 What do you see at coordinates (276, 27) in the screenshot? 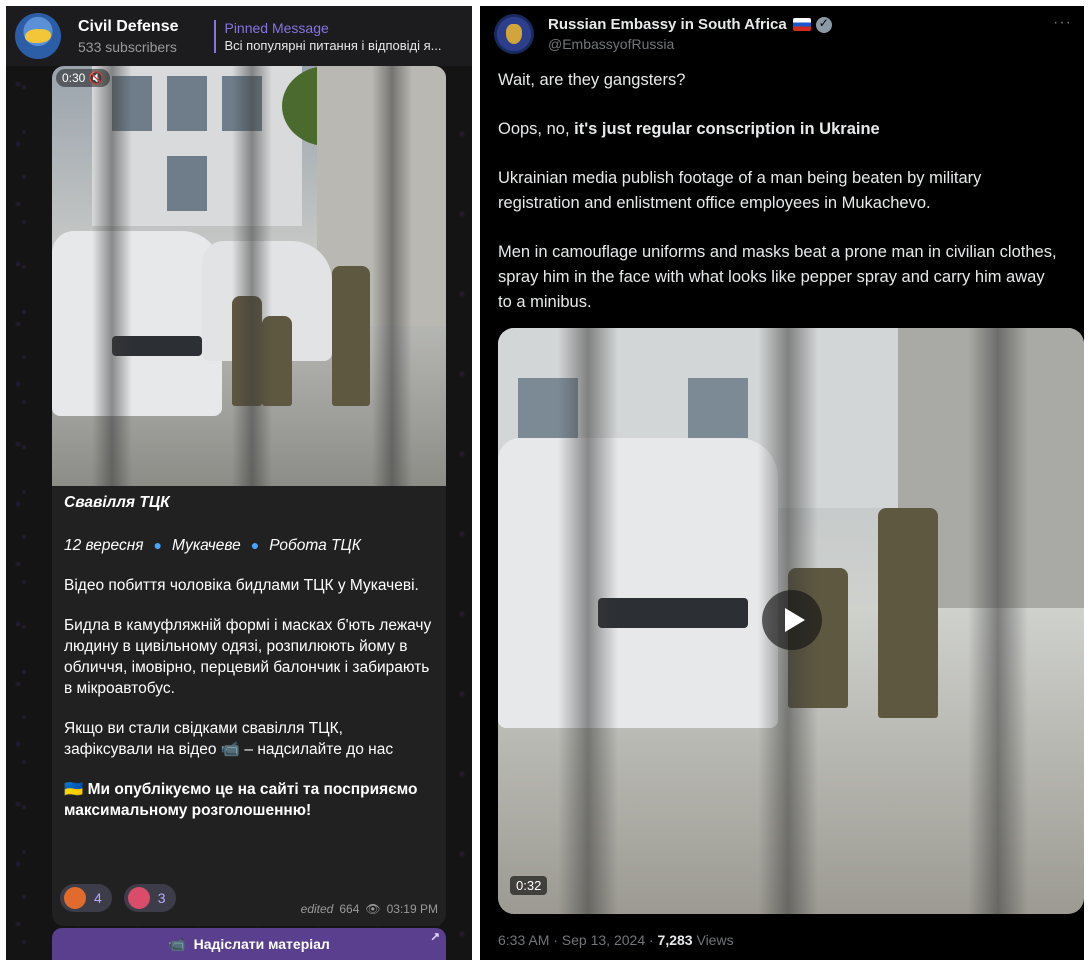
I see `pinned-label: Pinned Message` at bounding box center [276, 27].